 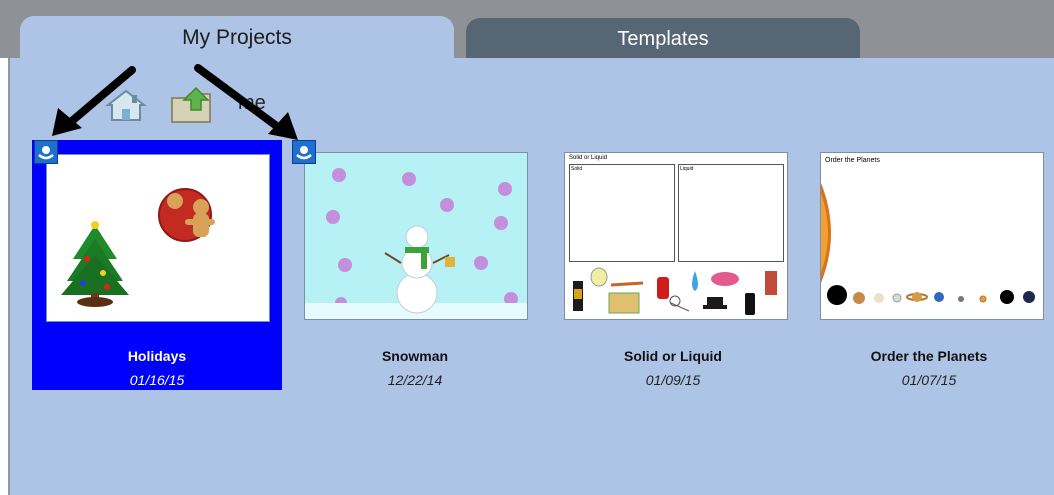 I want to click on project-date: 01/09/15, so click(x=673, y=380).